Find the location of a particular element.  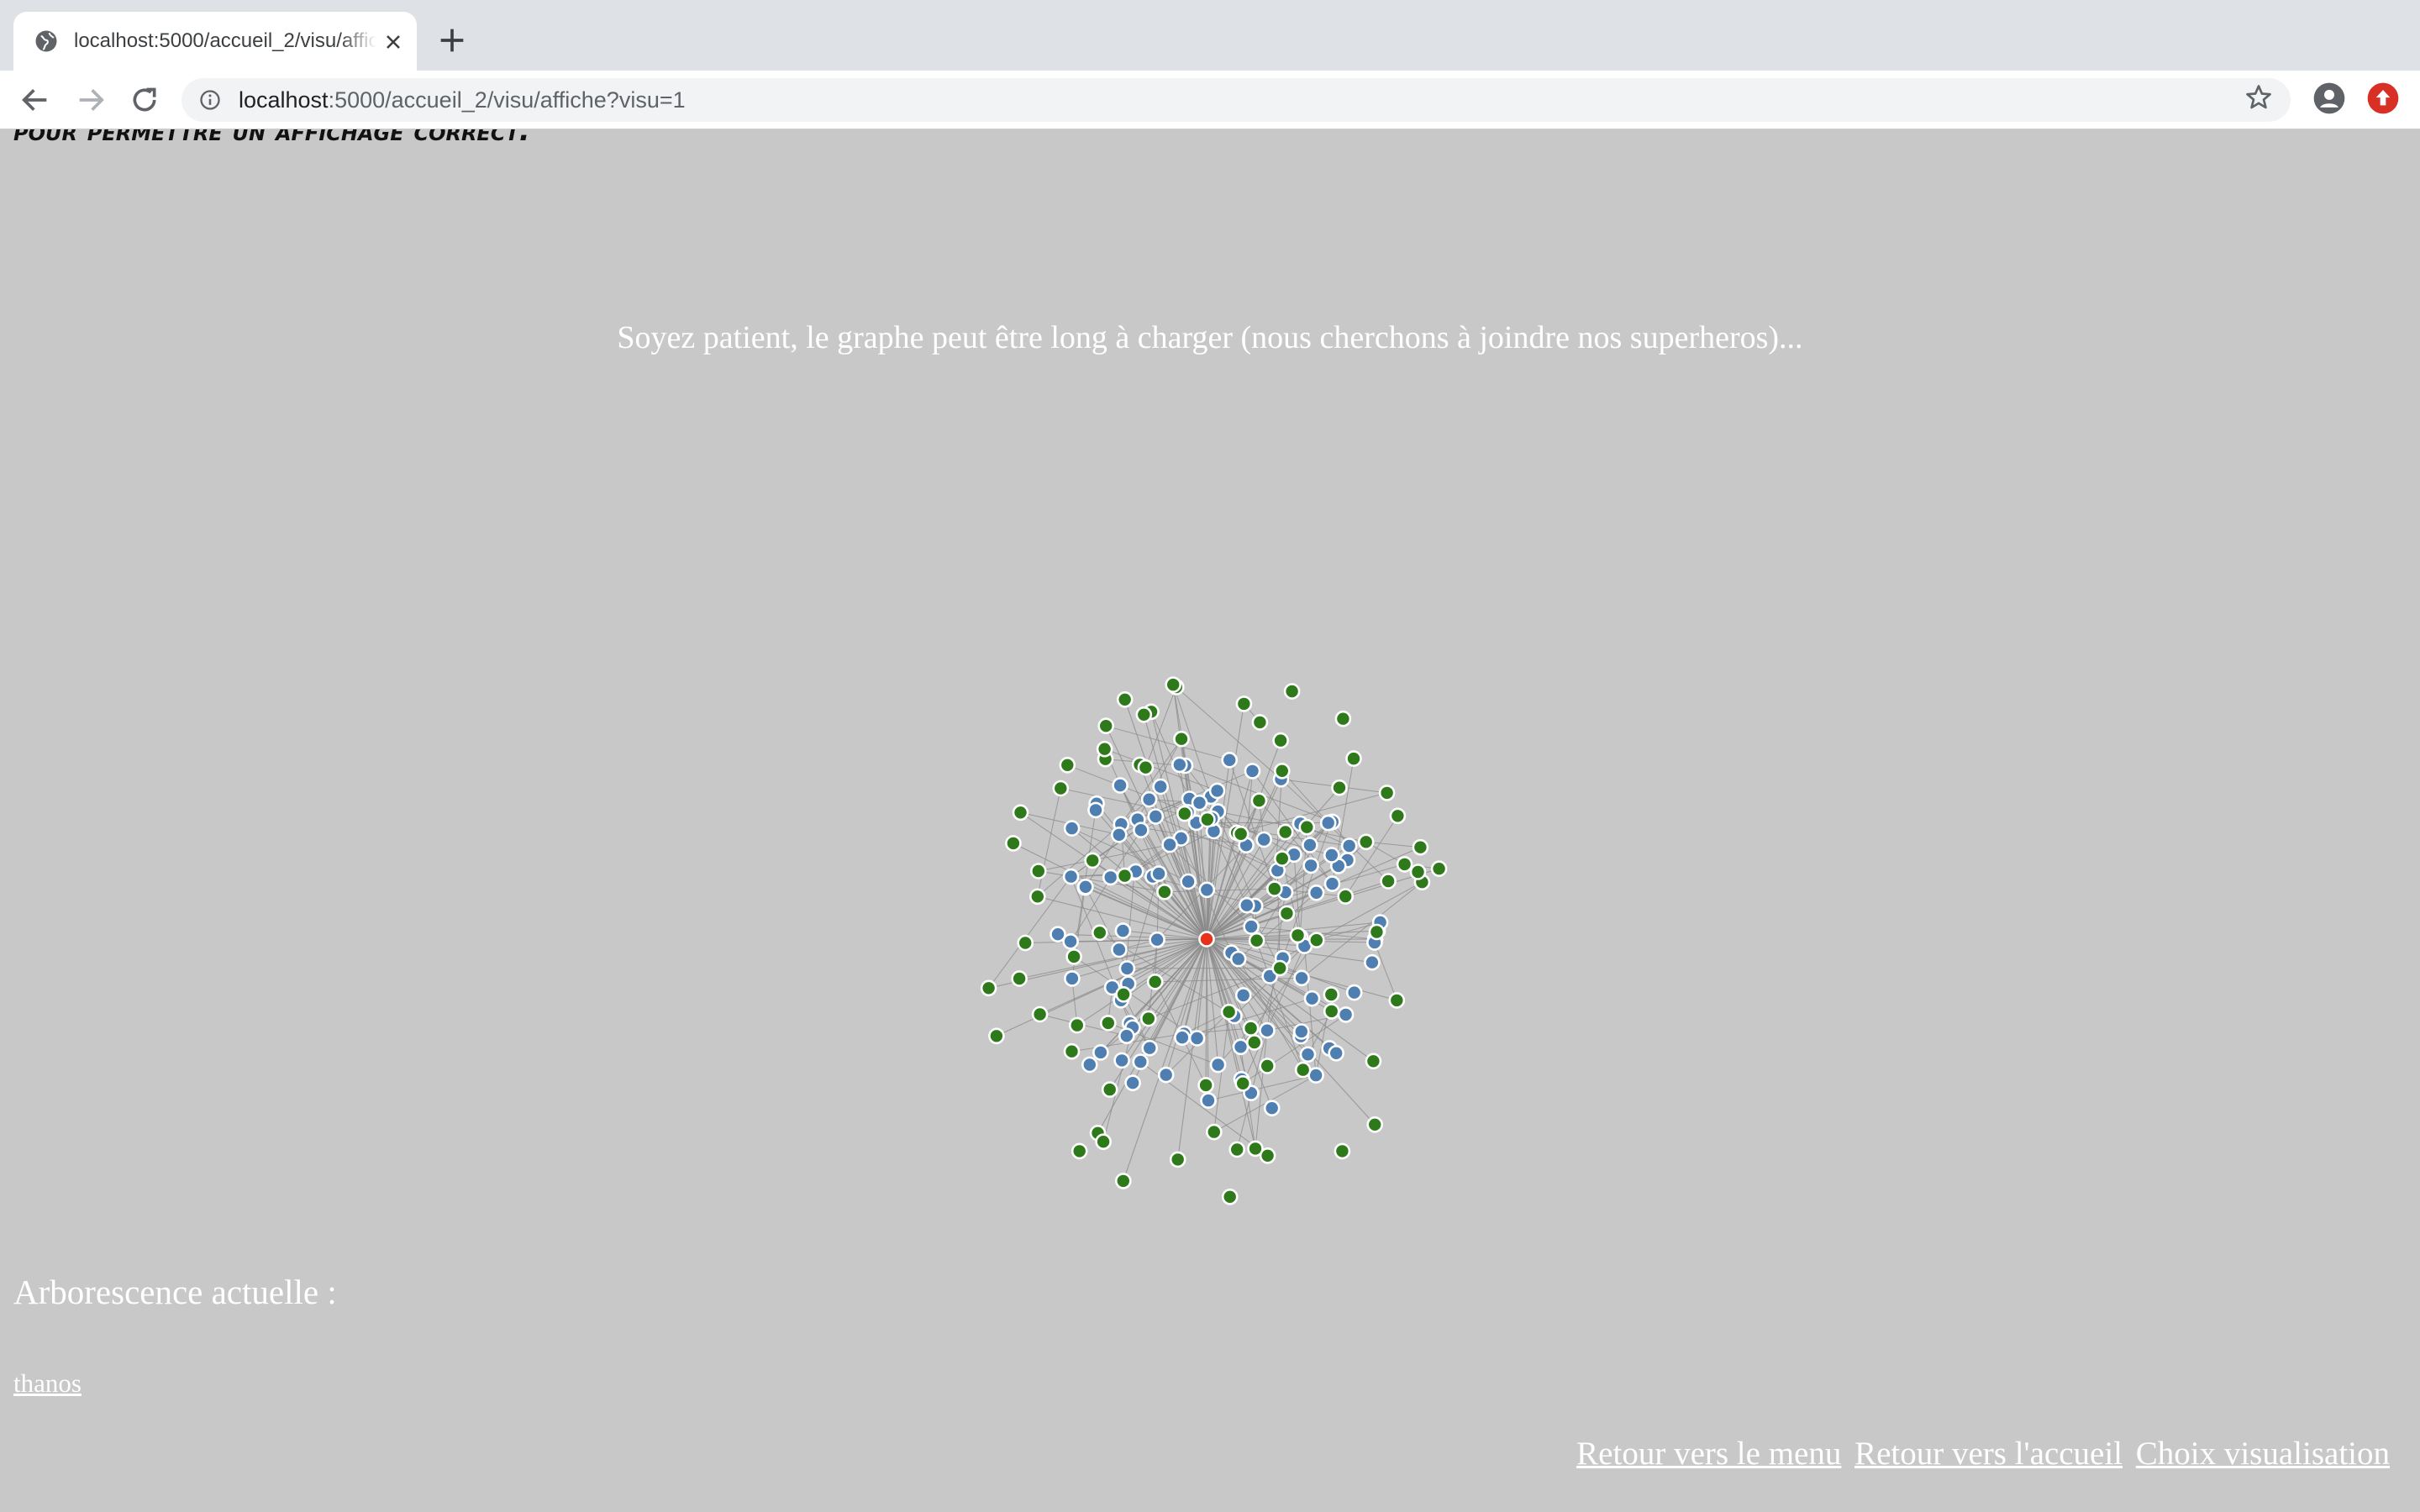

plus-icon is located at coordinates (452, 40).